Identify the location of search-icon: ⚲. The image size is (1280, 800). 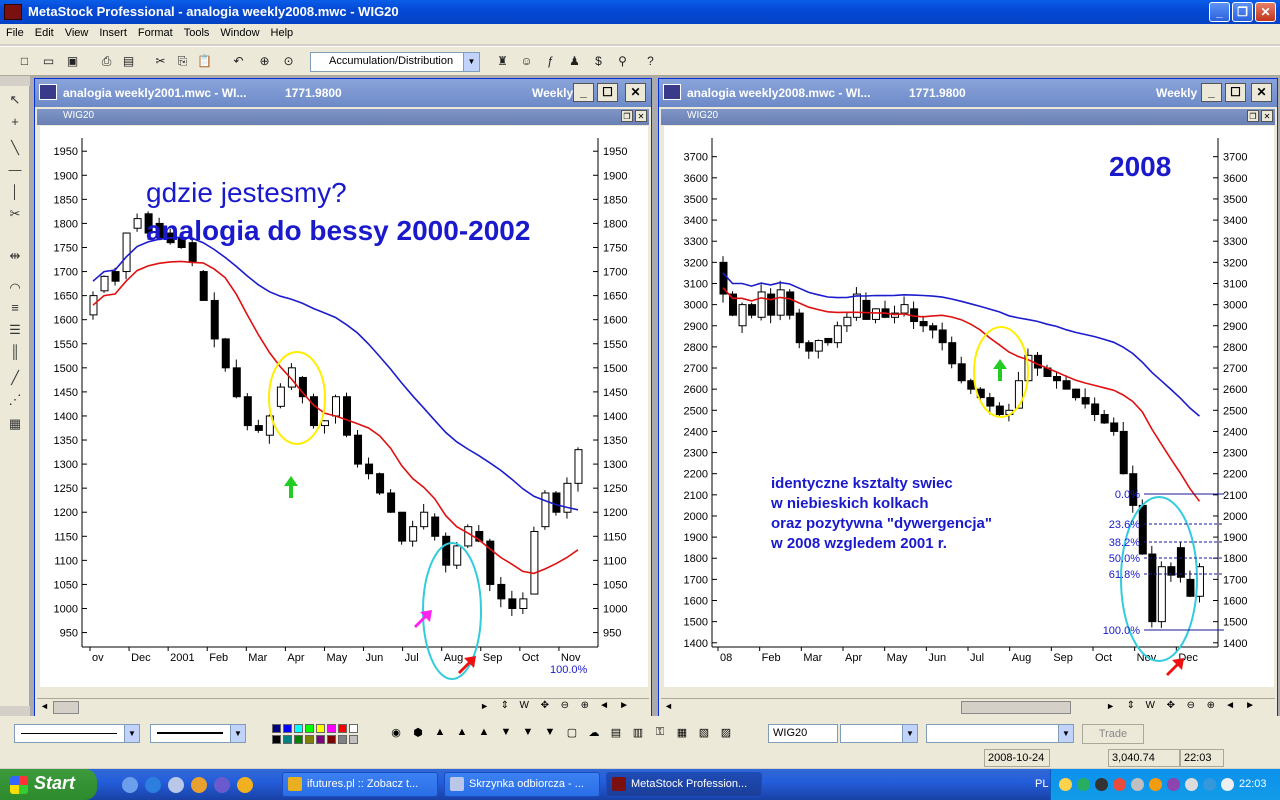
(622, 61).